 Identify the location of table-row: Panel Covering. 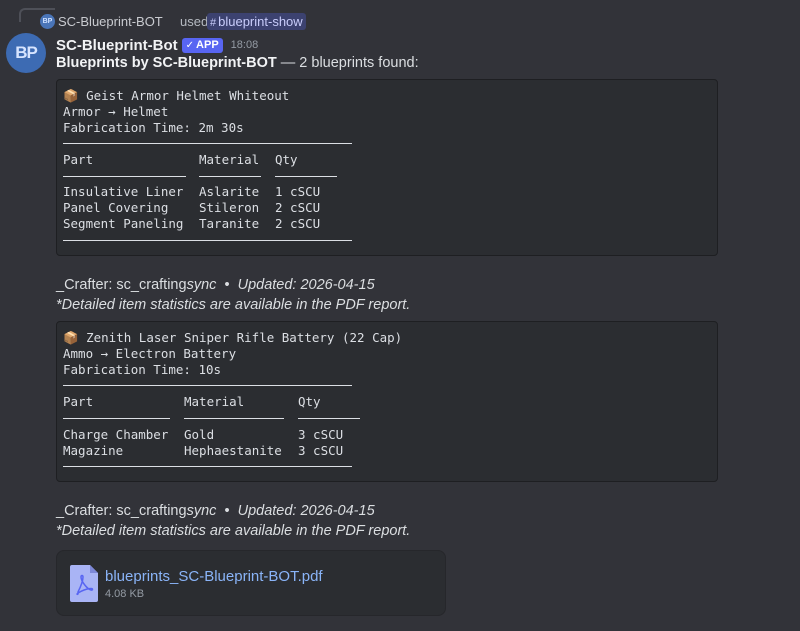
(116, 207).